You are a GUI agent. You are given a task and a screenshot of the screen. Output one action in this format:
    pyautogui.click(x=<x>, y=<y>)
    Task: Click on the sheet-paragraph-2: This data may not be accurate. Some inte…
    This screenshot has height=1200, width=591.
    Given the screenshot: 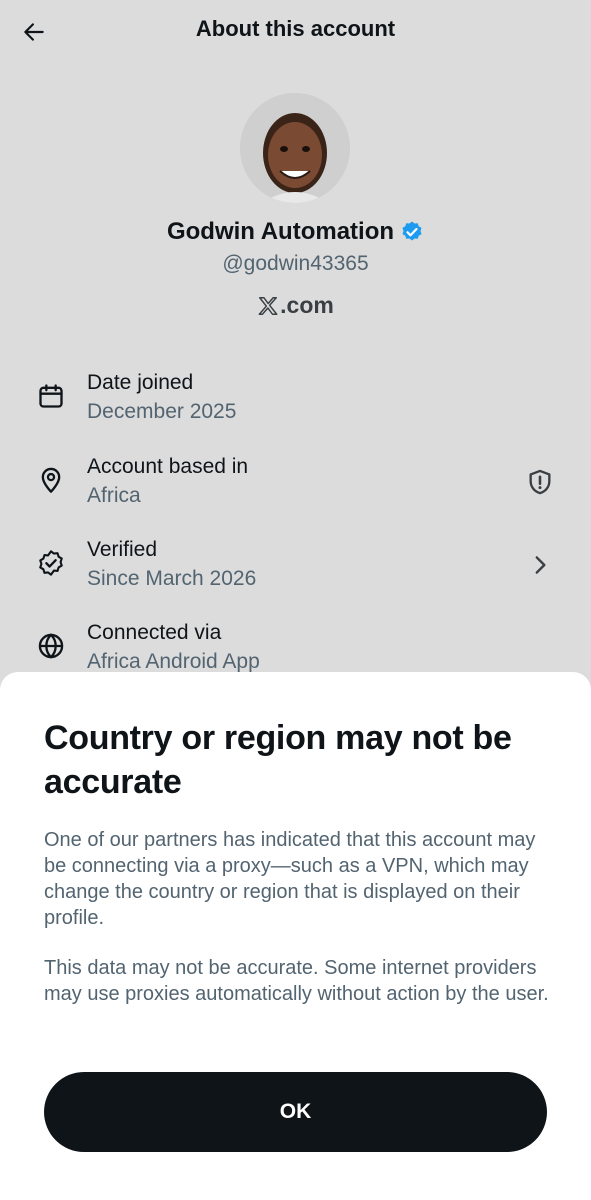 What is the action you would take?
    pyautogui.click(x=296, y=981)
    